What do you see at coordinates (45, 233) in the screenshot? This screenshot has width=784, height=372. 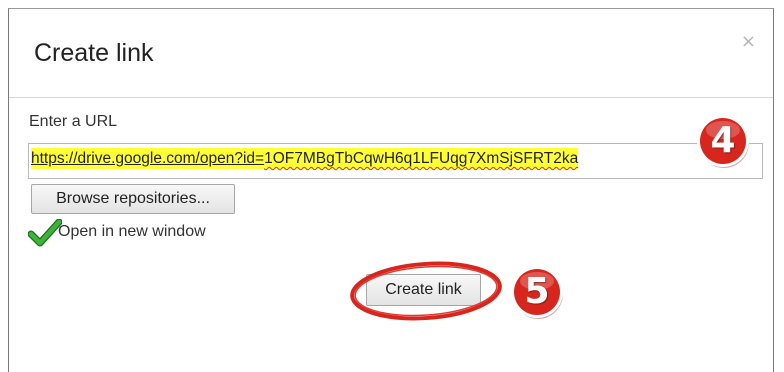 I see `checkmark-icon` at bounding box center [45, 233].